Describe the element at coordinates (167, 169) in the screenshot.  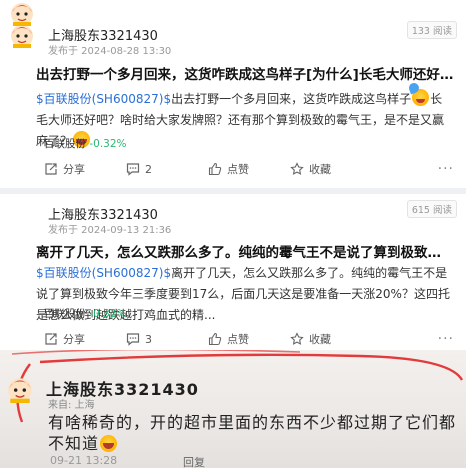
I see `comment-button: 2` at that location.